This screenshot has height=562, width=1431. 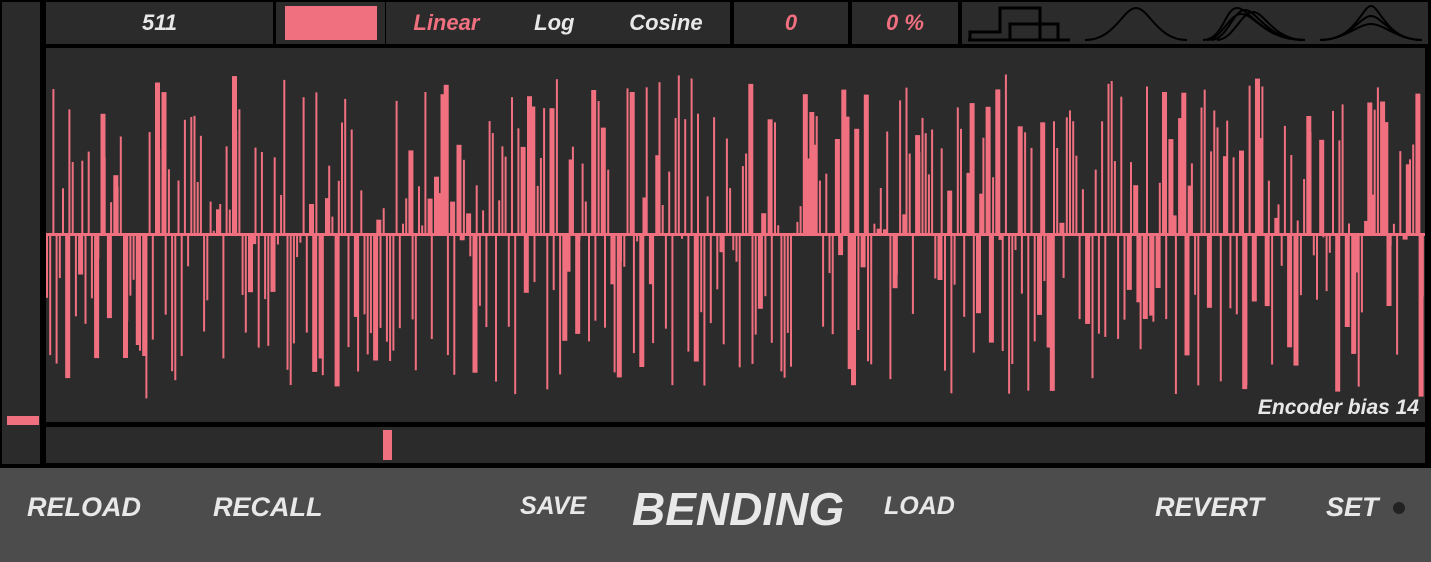 What do you see at coordinates (446, 23) in the screenshot?
I see `curve-option-linear: Linear` at bounding box center [446, 23].